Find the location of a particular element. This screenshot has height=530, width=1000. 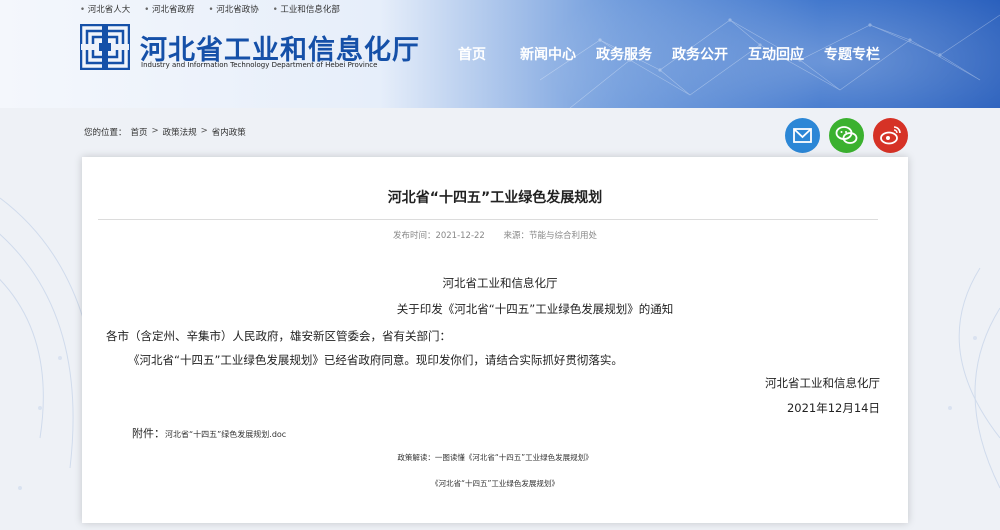

issuer-heading: 河北省工业和信息化厅 is located at coordinates (500, 283).